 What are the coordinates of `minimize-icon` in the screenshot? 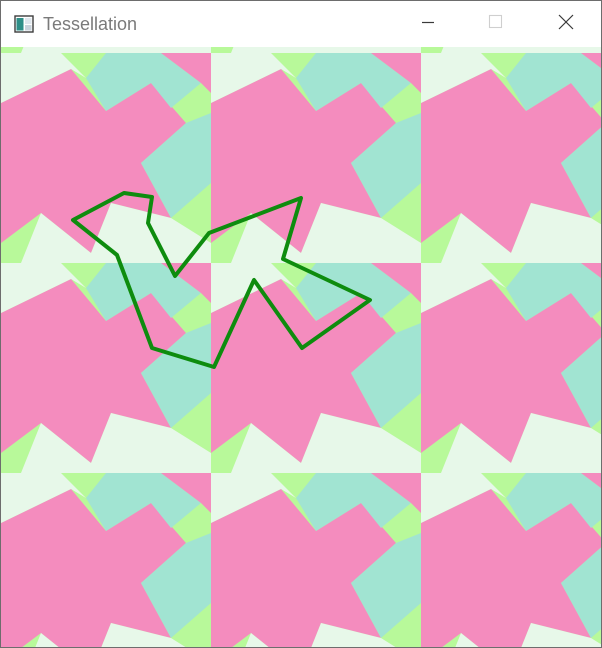 It's located at (428, 24).